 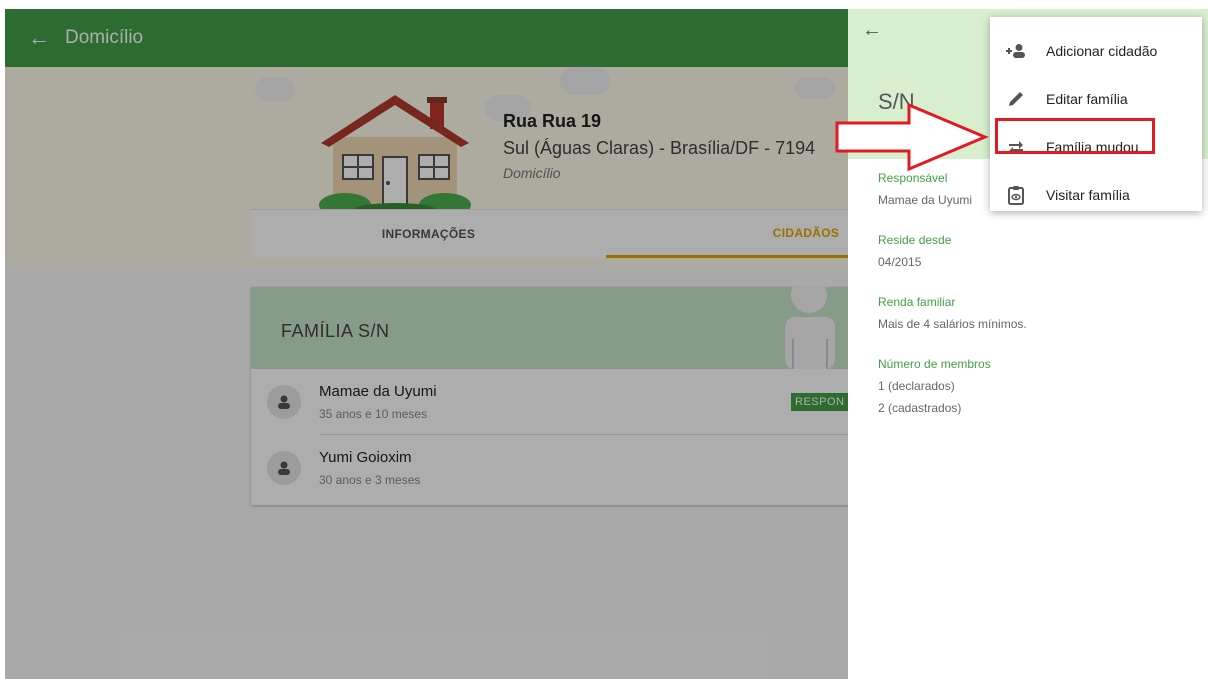 I want to click on clipboard-eye-icon, so click(x=1016, y=195).